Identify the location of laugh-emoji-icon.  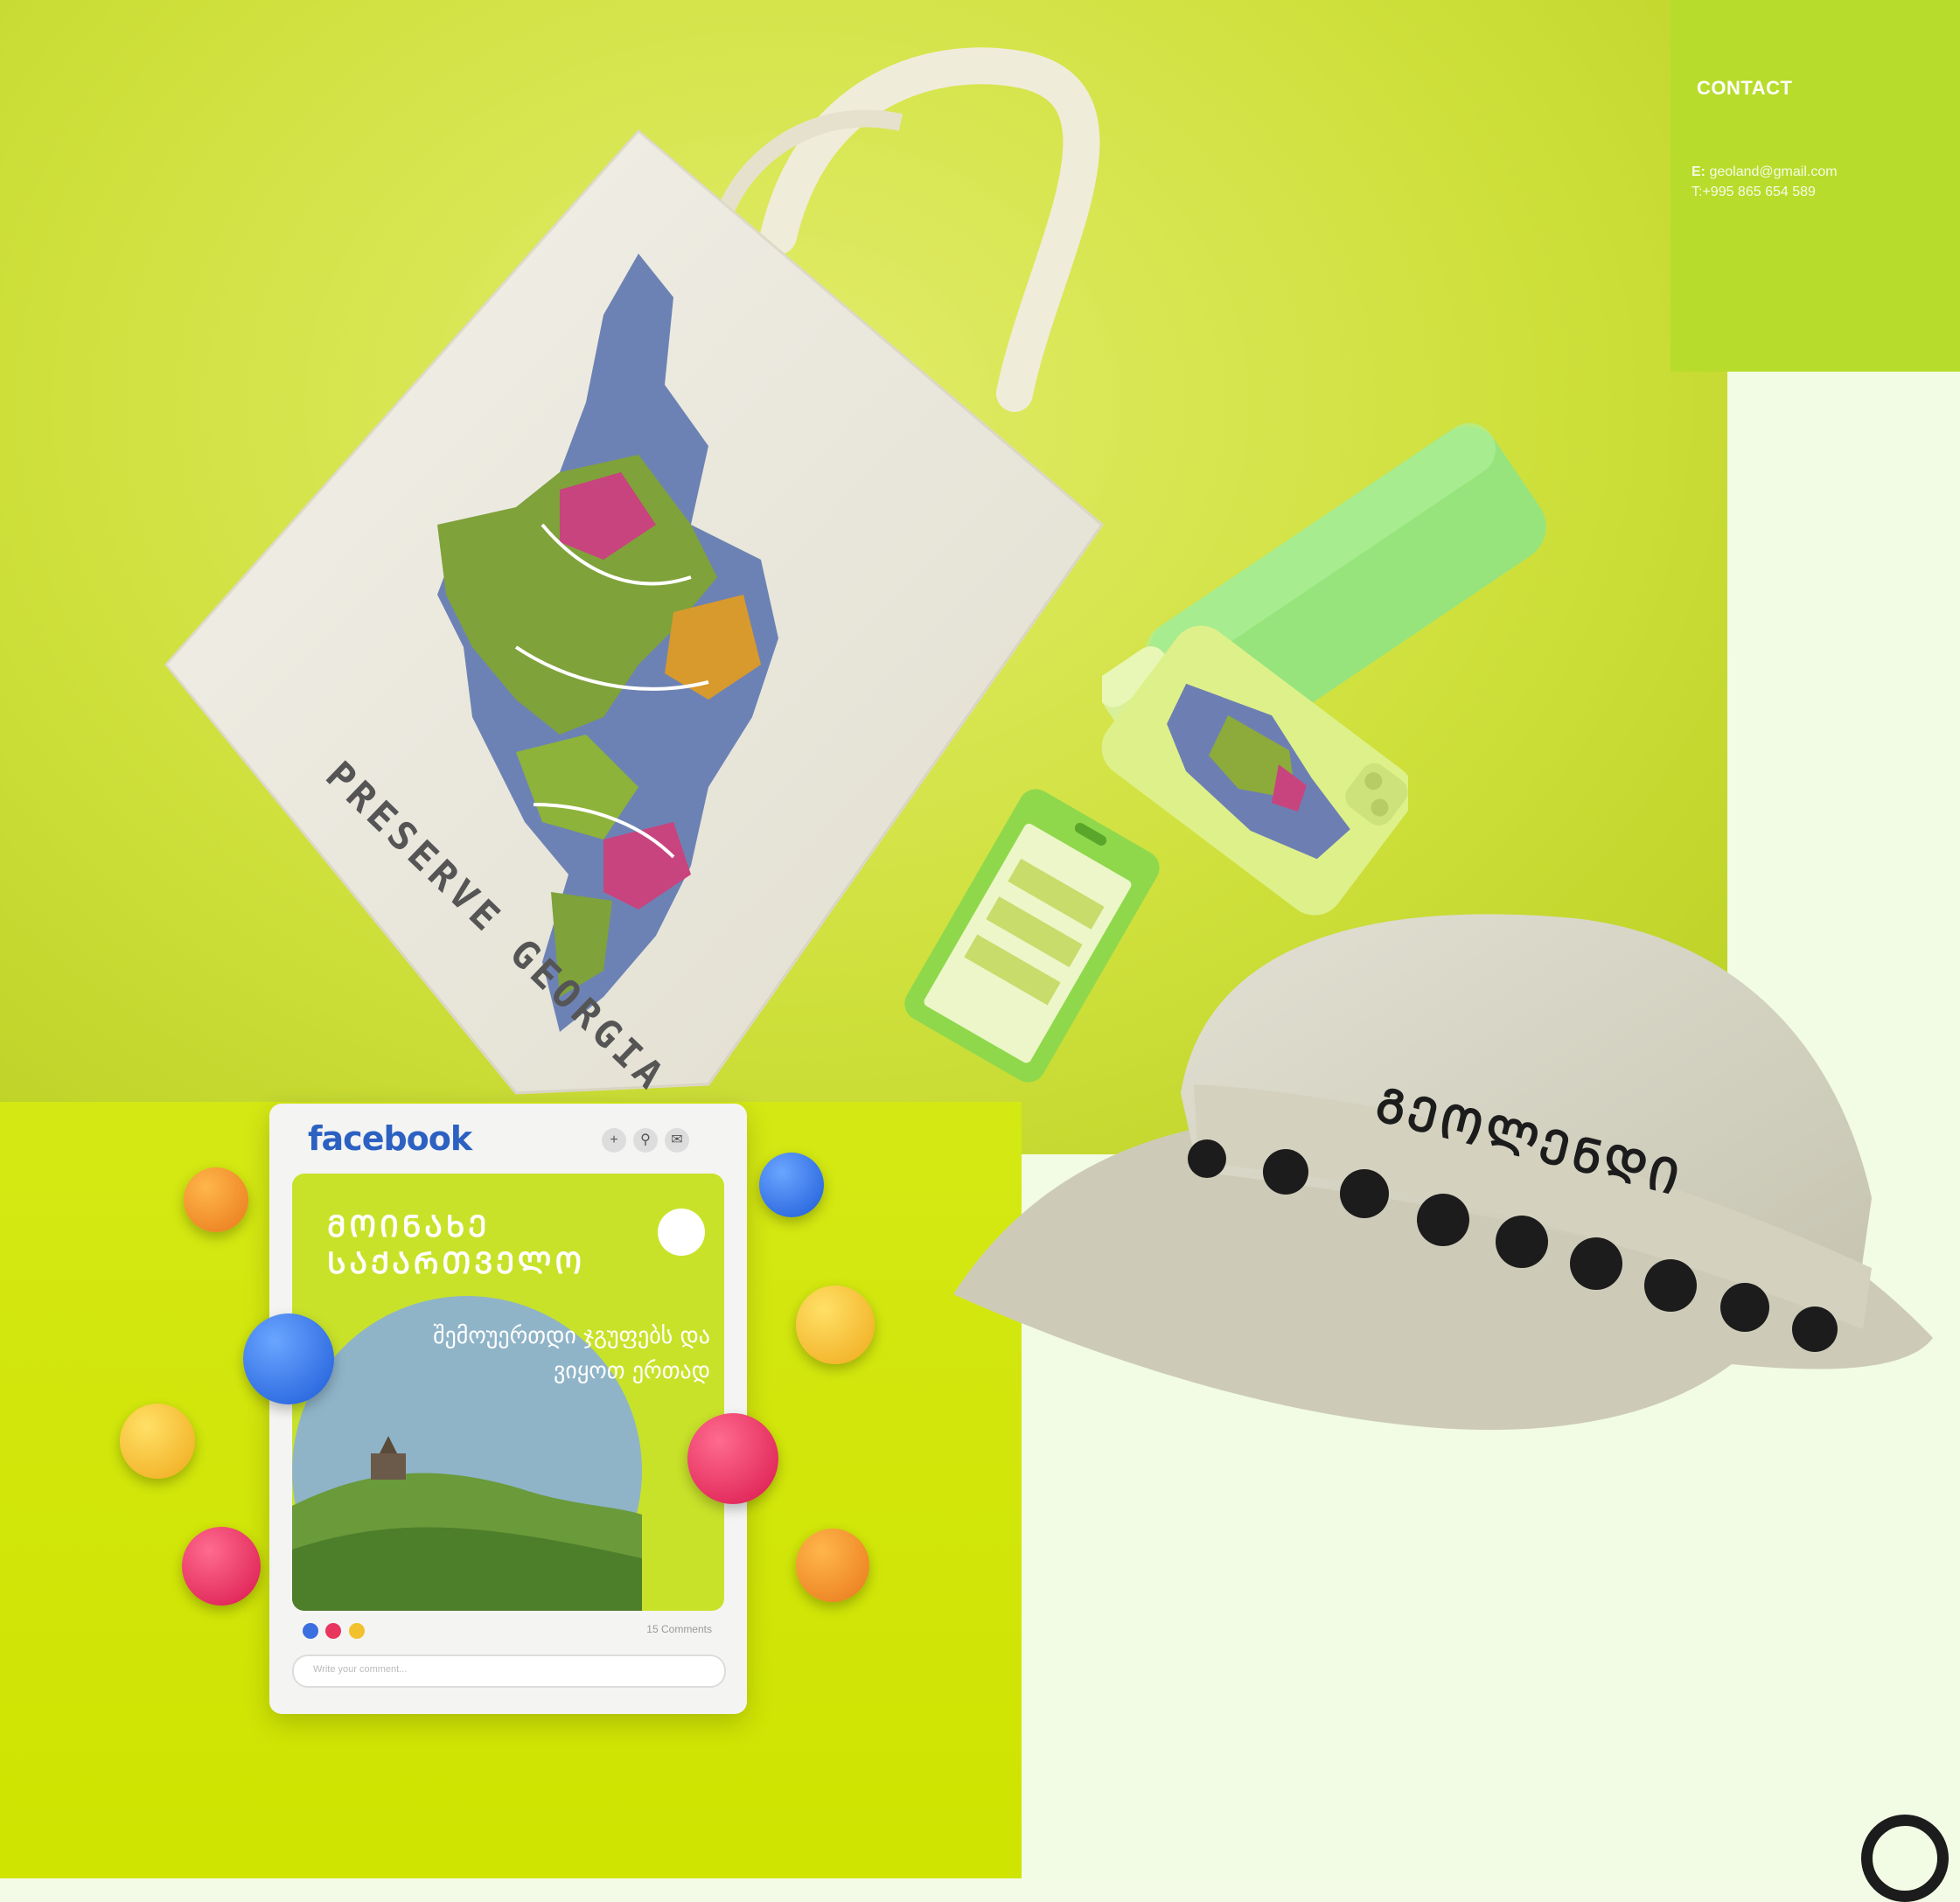
(835, 1325).